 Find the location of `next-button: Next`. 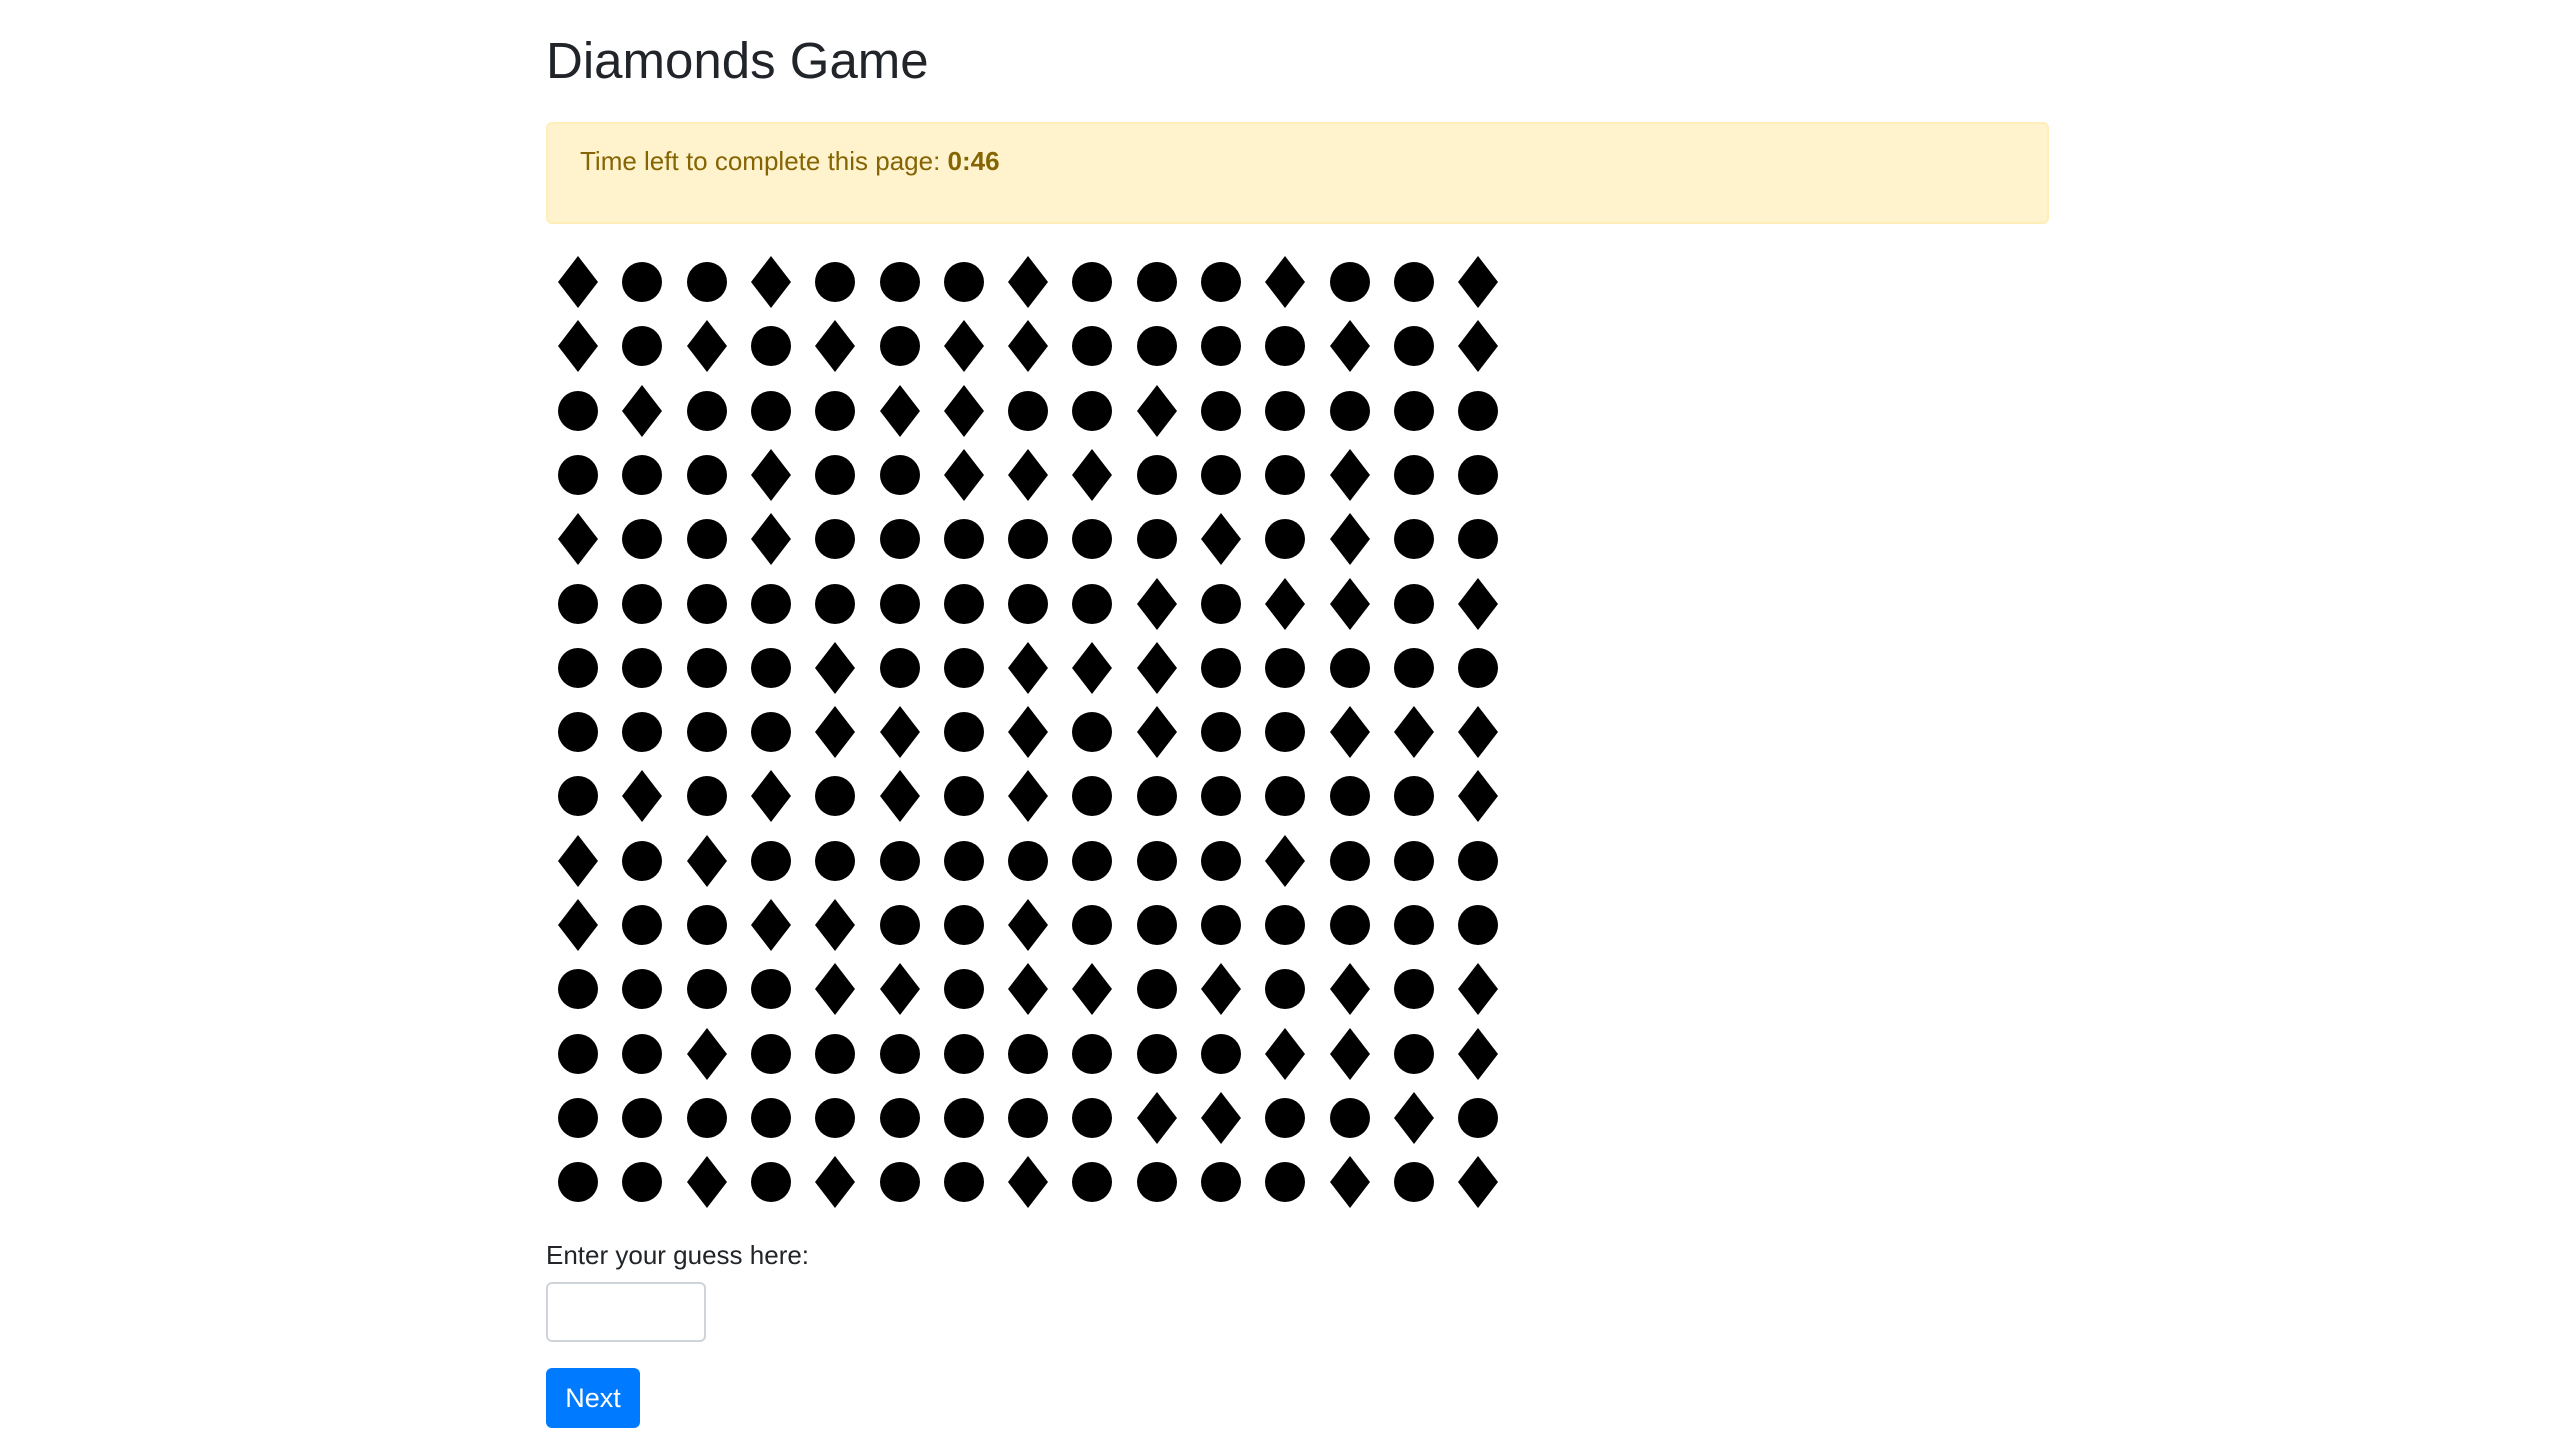

next-button: Next is located at coordinates (593, 1398).